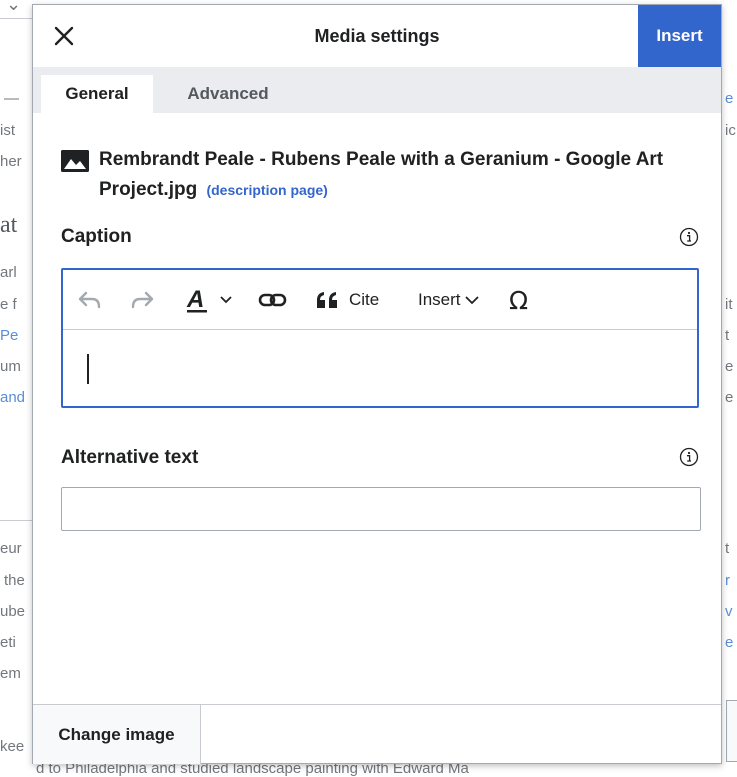 The height and width of the screenshot is (777, 737). What do you see at coordinates (7, 130) in the screenshot?
I see `bg-text: ist` at bounding box center [7, 130].